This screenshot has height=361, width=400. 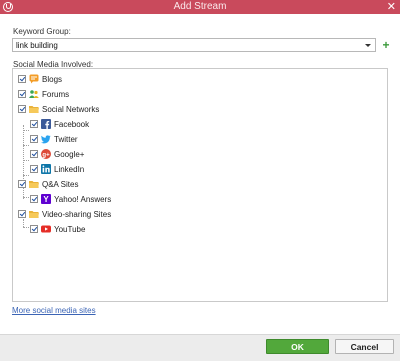 What do you see at coordinates (40, 79) in the screenshot?
I see `tree-item-blogs: Blogs` at bounding box center [40, 79].